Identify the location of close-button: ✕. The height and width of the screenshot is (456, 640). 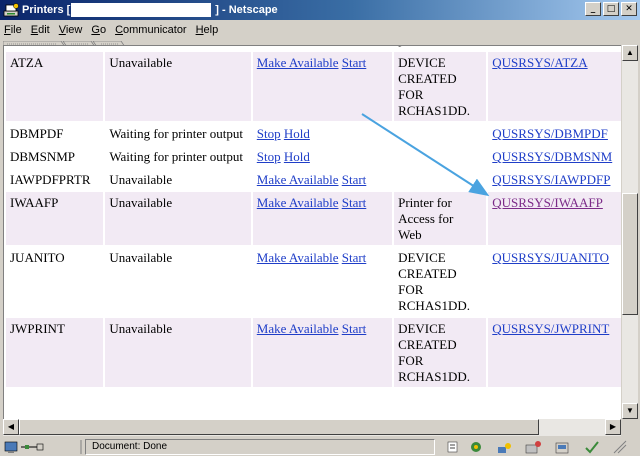
(629, 9).